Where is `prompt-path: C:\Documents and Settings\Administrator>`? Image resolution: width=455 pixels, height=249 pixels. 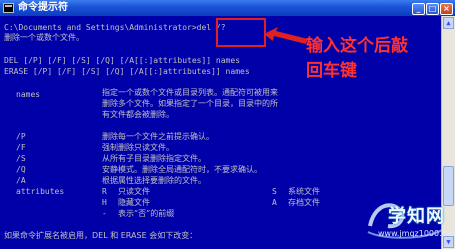 prompt-path: C:\Documents and Settings\Administrator> is located at coordinates (100, 27).